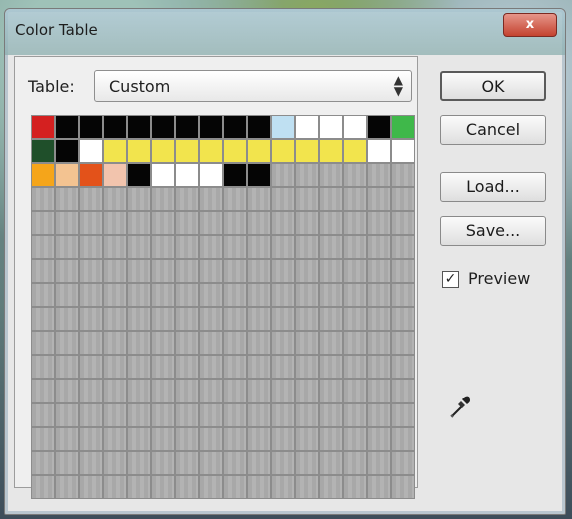  I want to click on preview-checkbox-row: ✓ Preview, so click(497, 281).